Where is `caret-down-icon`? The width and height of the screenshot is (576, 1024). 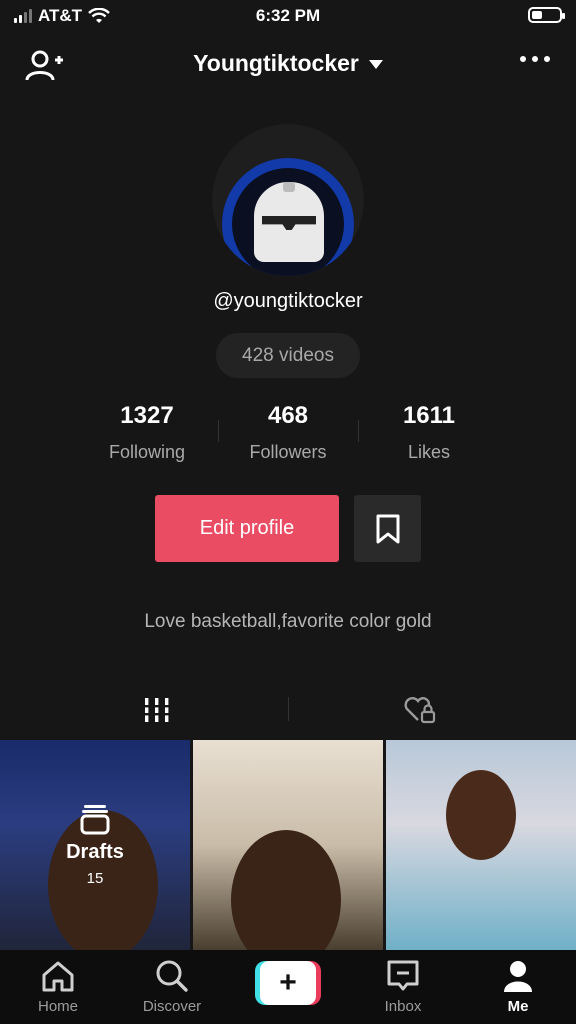 caret-down-icon is located at coordinates (375, 65).